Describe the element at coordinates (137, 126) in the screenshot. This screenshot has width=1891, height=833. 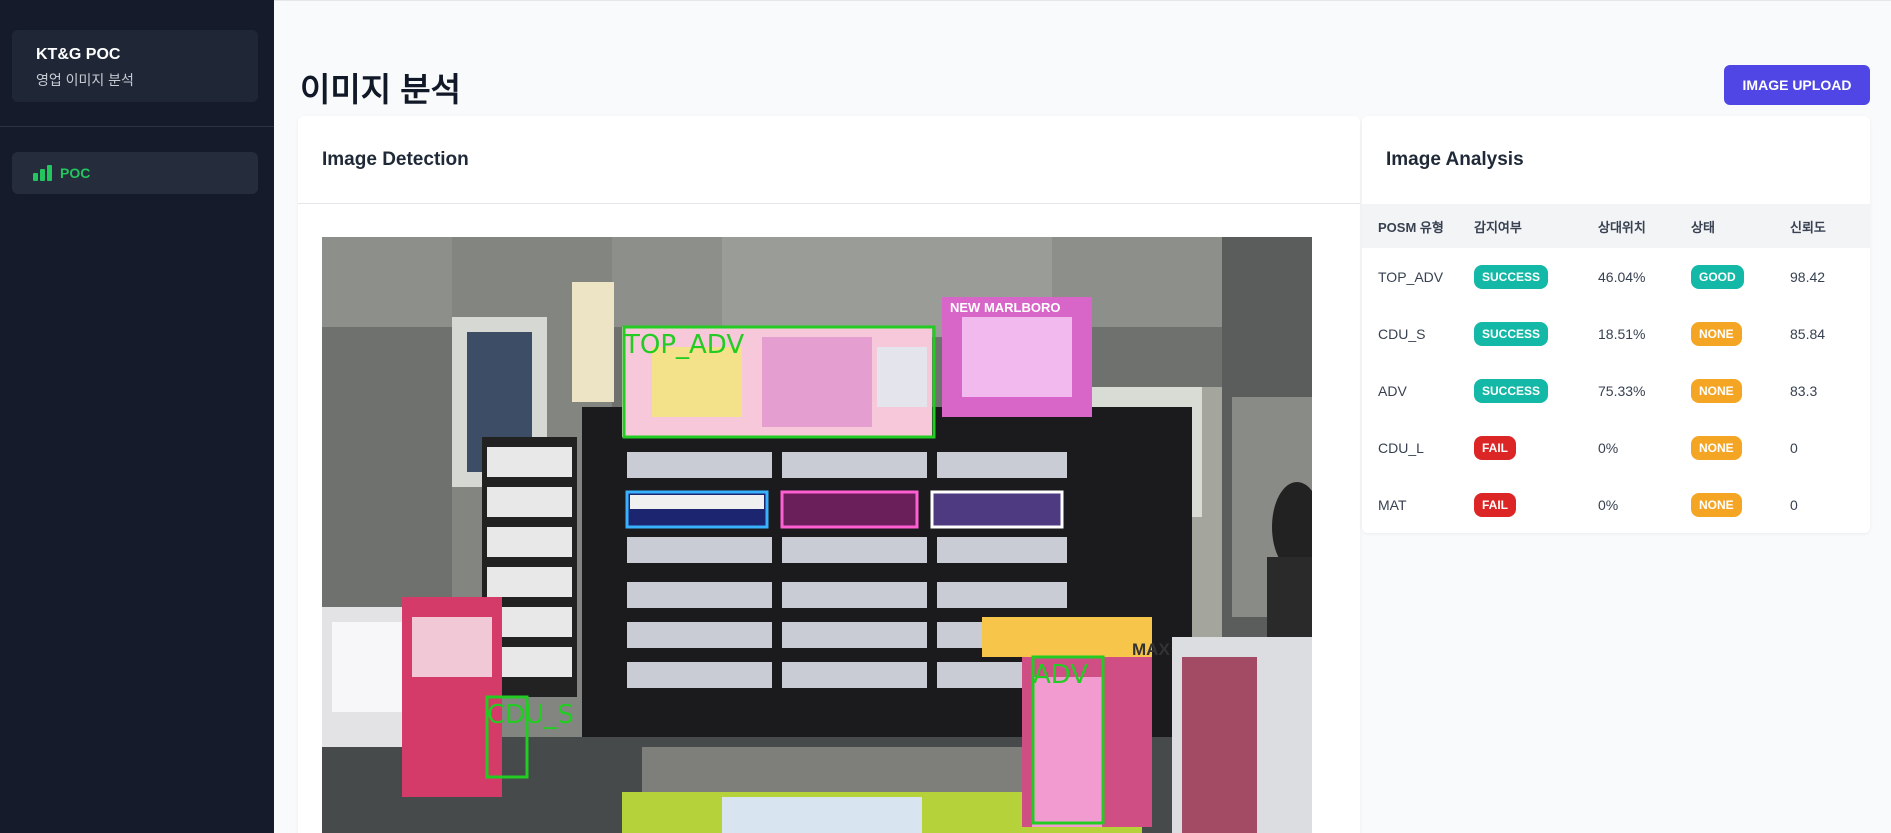
I see `sidebar-divider` at that location.